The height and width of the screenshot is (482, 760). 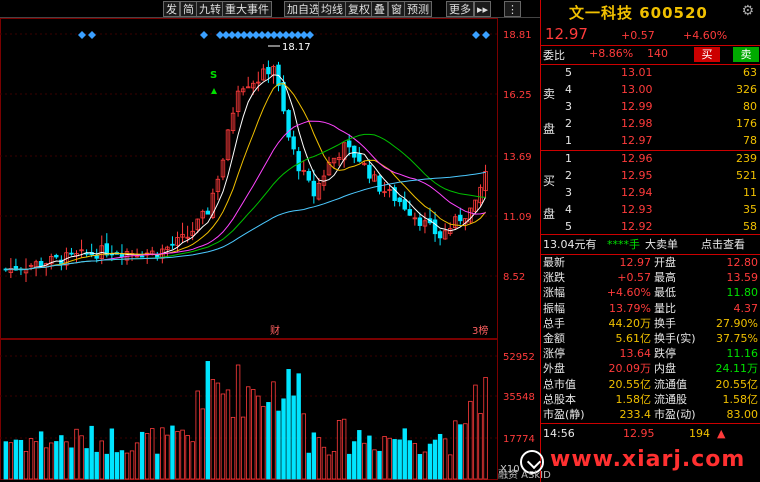 I want to click on bid-price: 12.96, so click(x=637, y=158).